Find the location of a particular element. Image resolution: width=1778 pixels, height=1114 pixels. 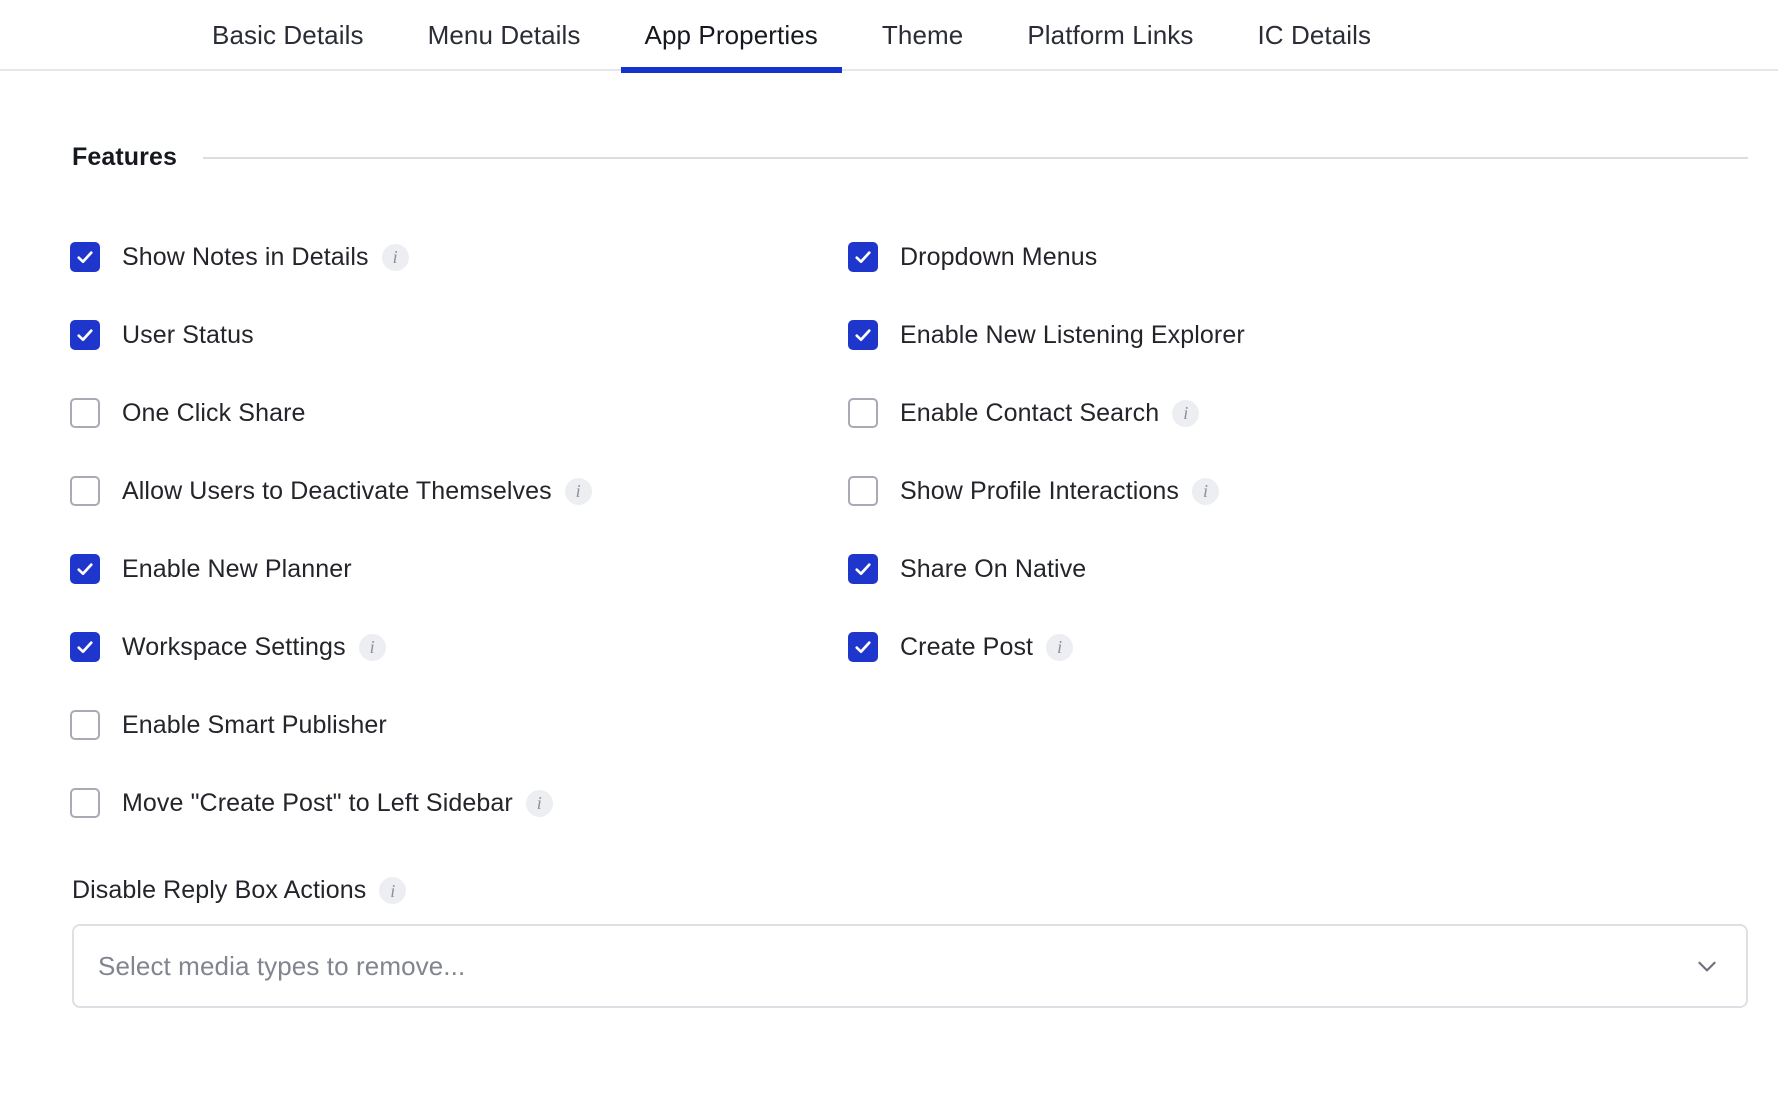

feature-cell: Share On Native is located at coordinates (1298, 569).